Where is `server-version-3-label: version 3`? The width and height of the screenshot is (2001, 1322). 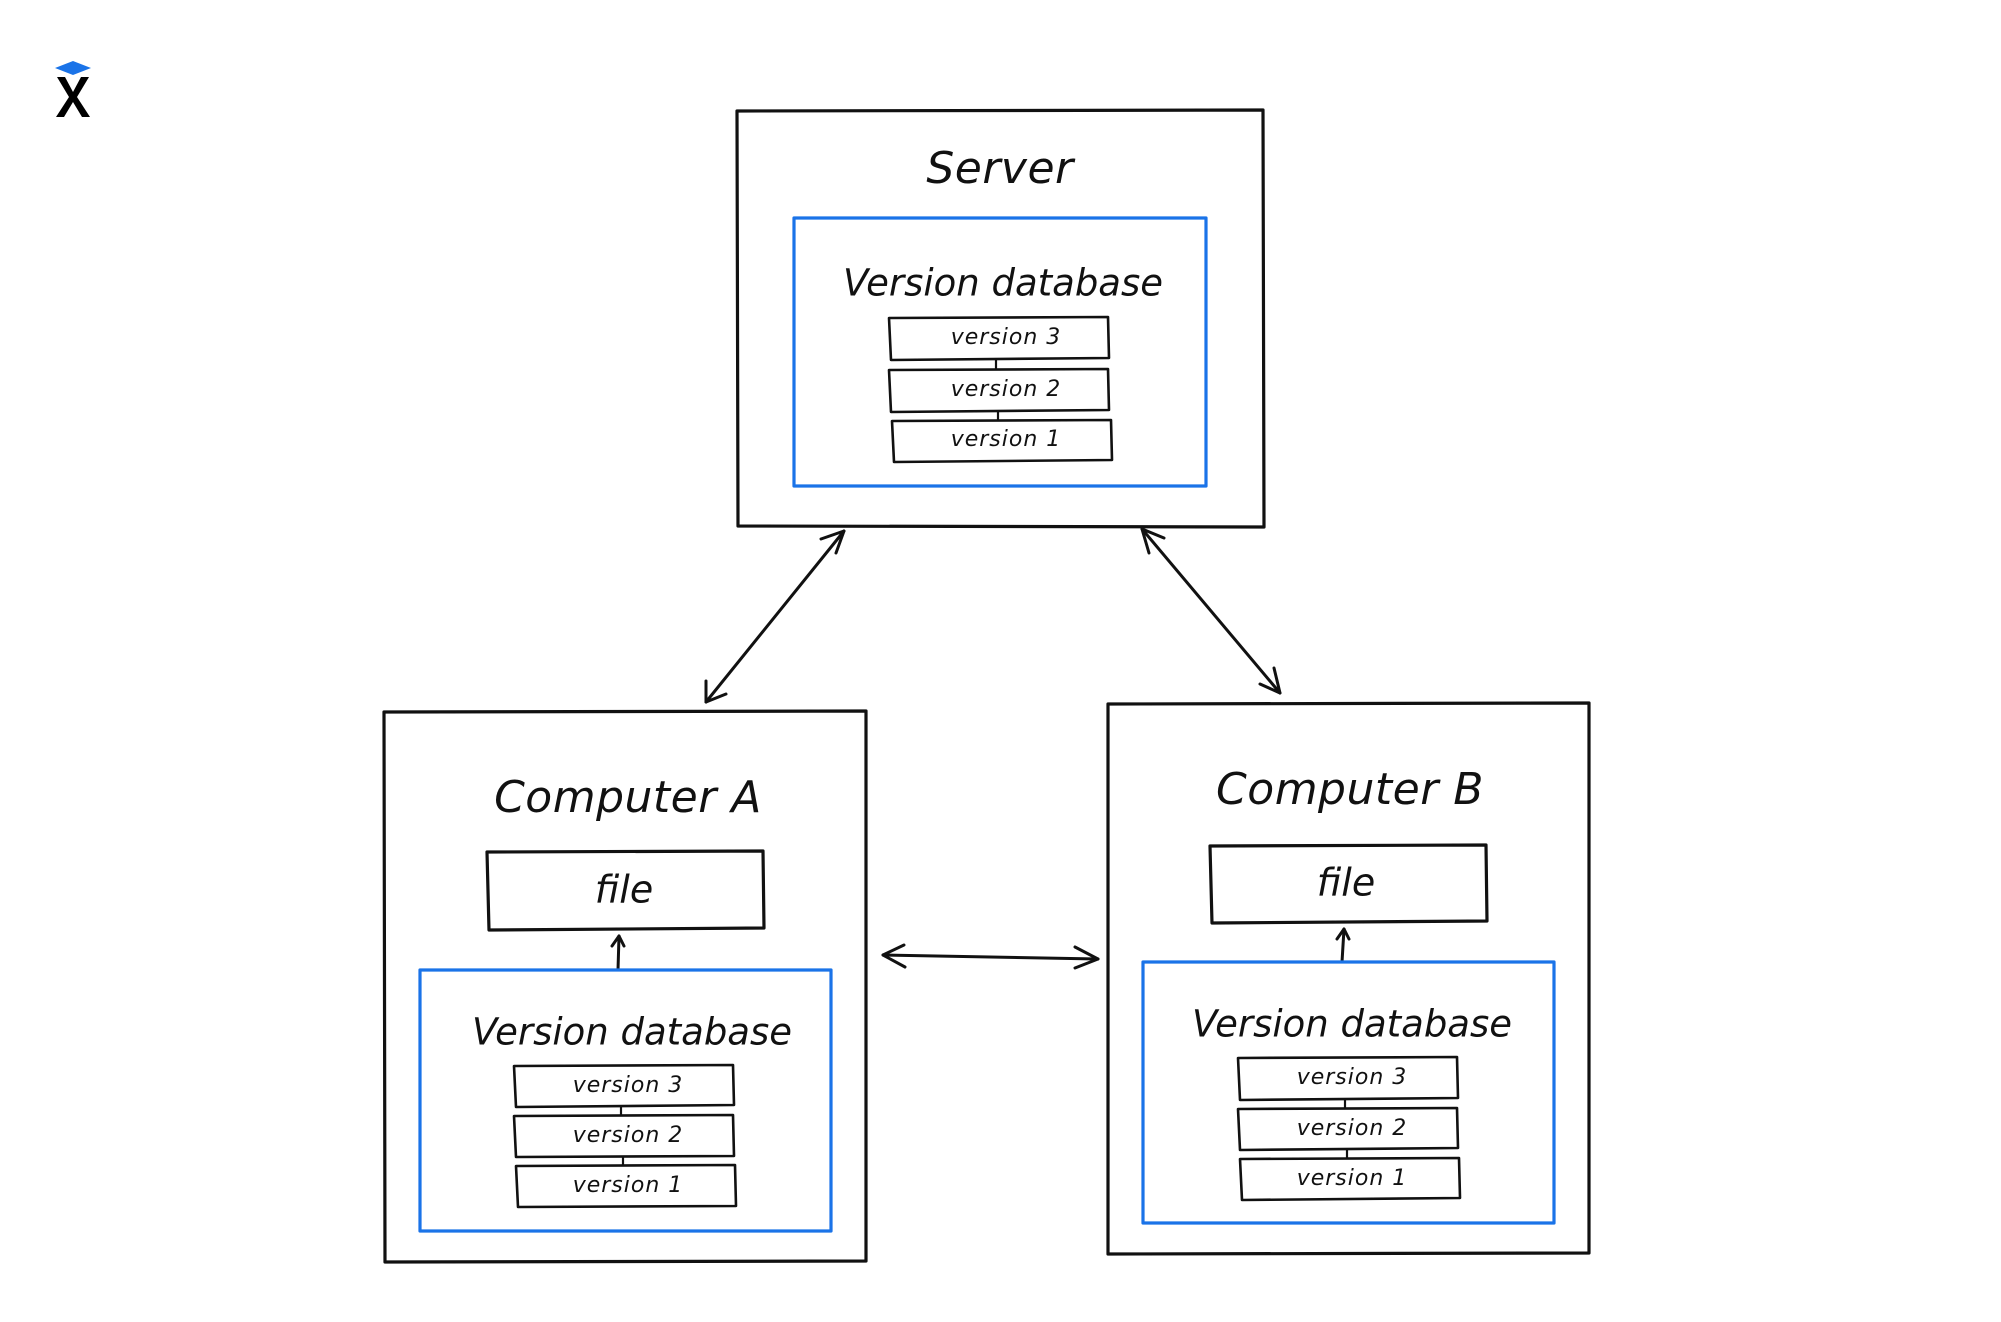 server-version-3-label: version 3 is located at coordinates (1006, 337).